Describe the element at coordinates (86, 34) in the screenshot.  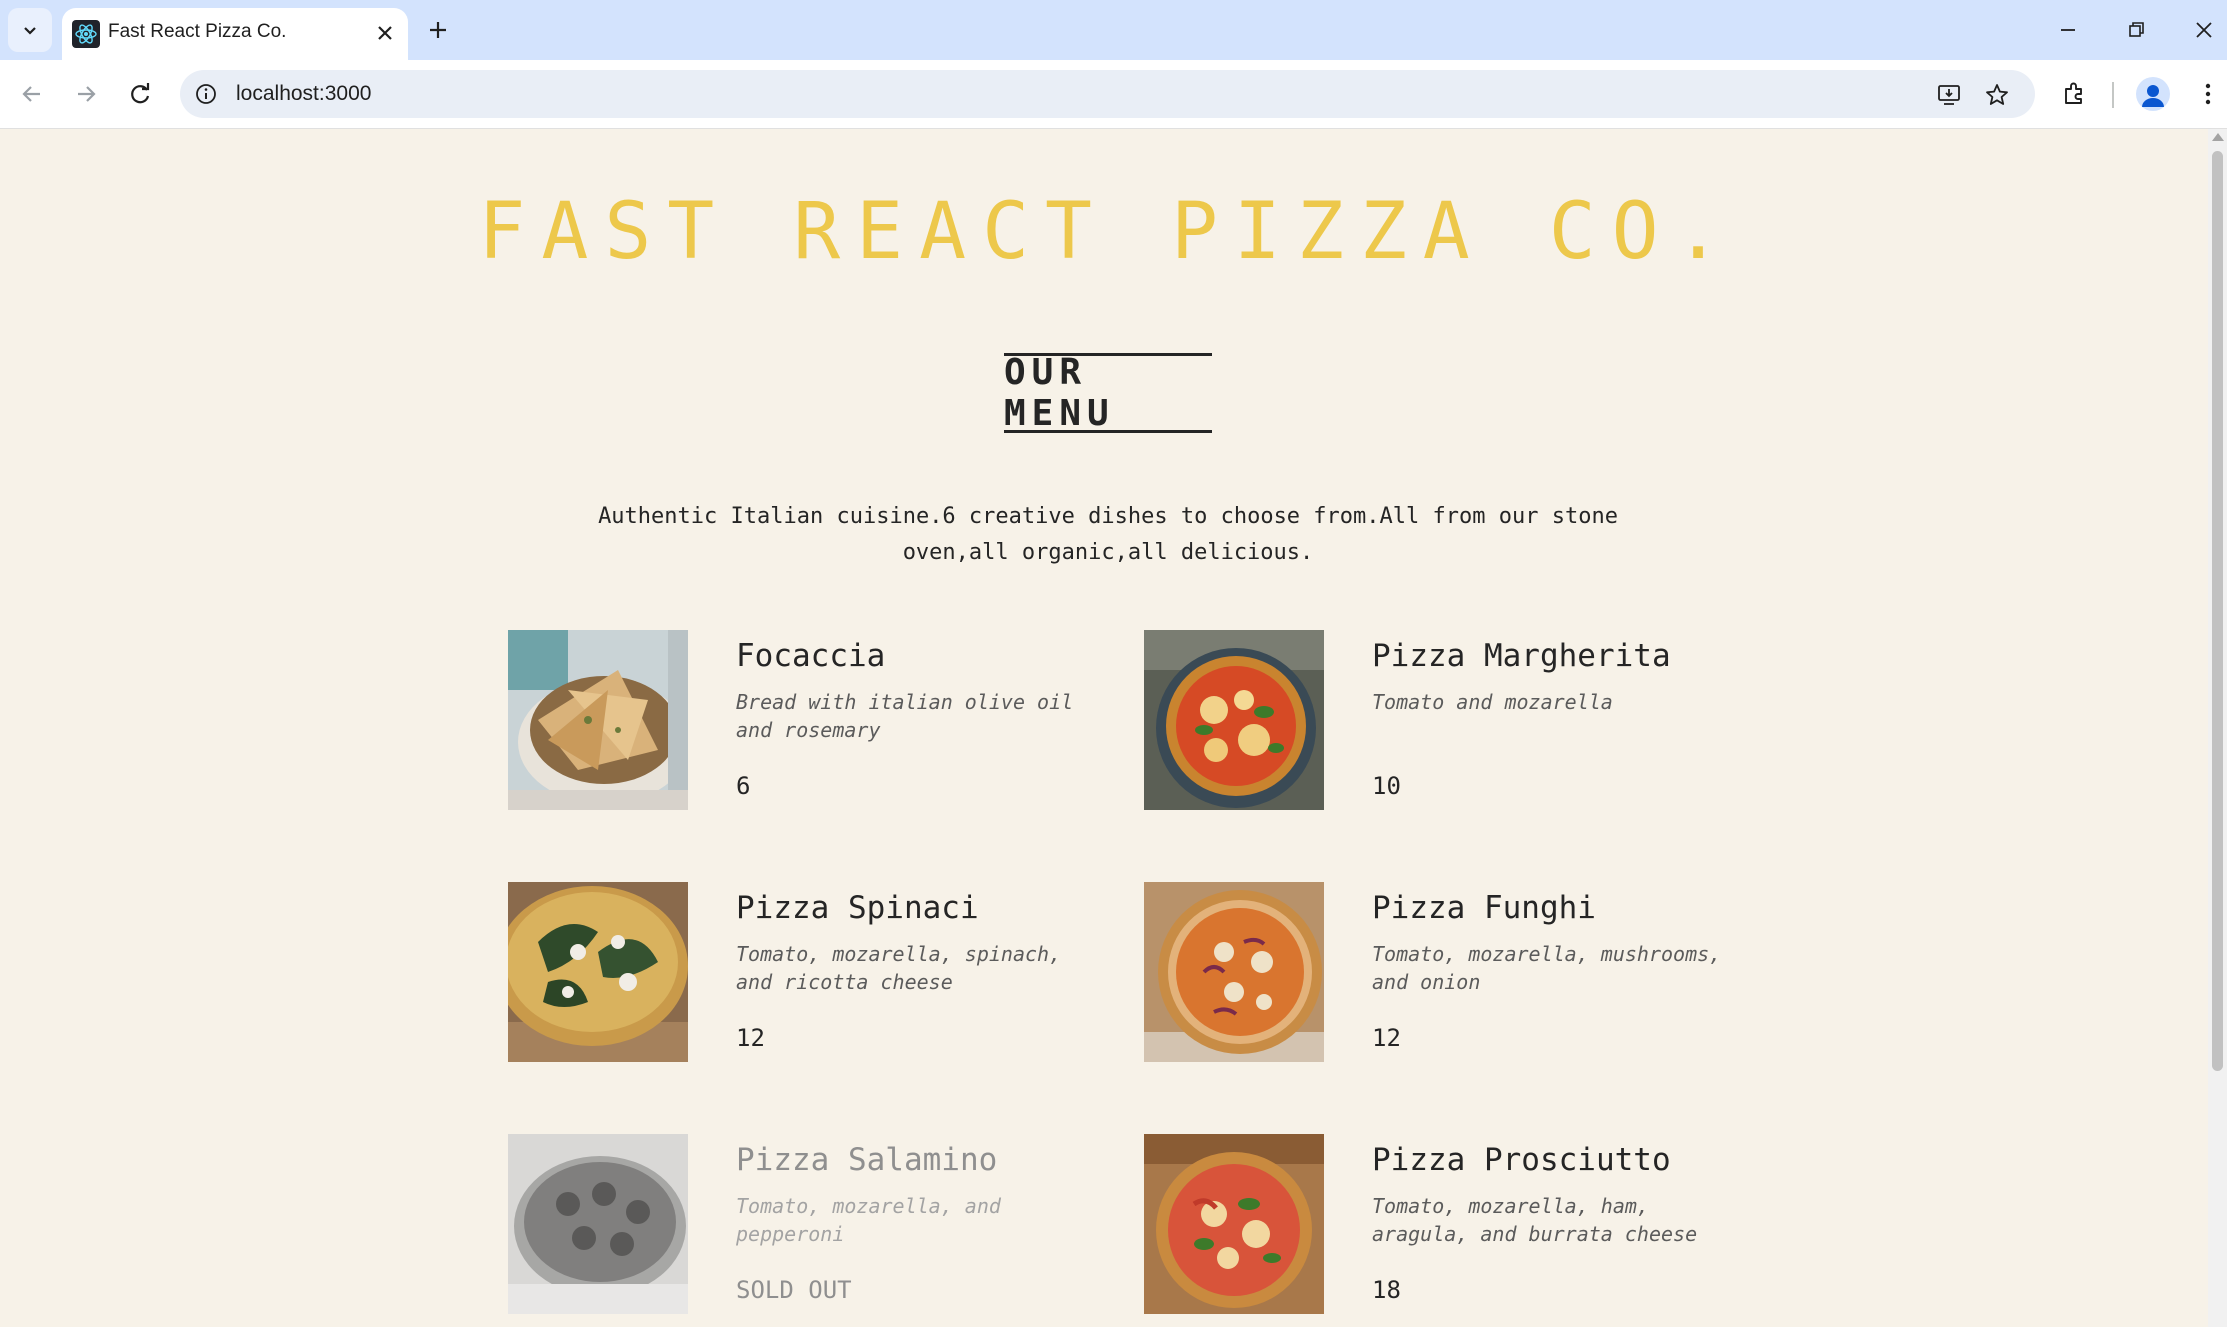
I see `react-logo-icon` at that location.